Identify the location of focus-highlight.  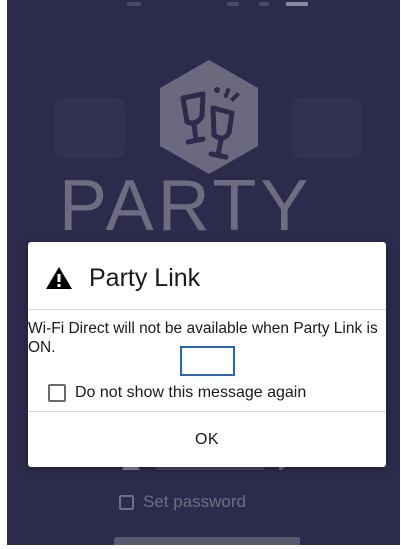
(207, 361).